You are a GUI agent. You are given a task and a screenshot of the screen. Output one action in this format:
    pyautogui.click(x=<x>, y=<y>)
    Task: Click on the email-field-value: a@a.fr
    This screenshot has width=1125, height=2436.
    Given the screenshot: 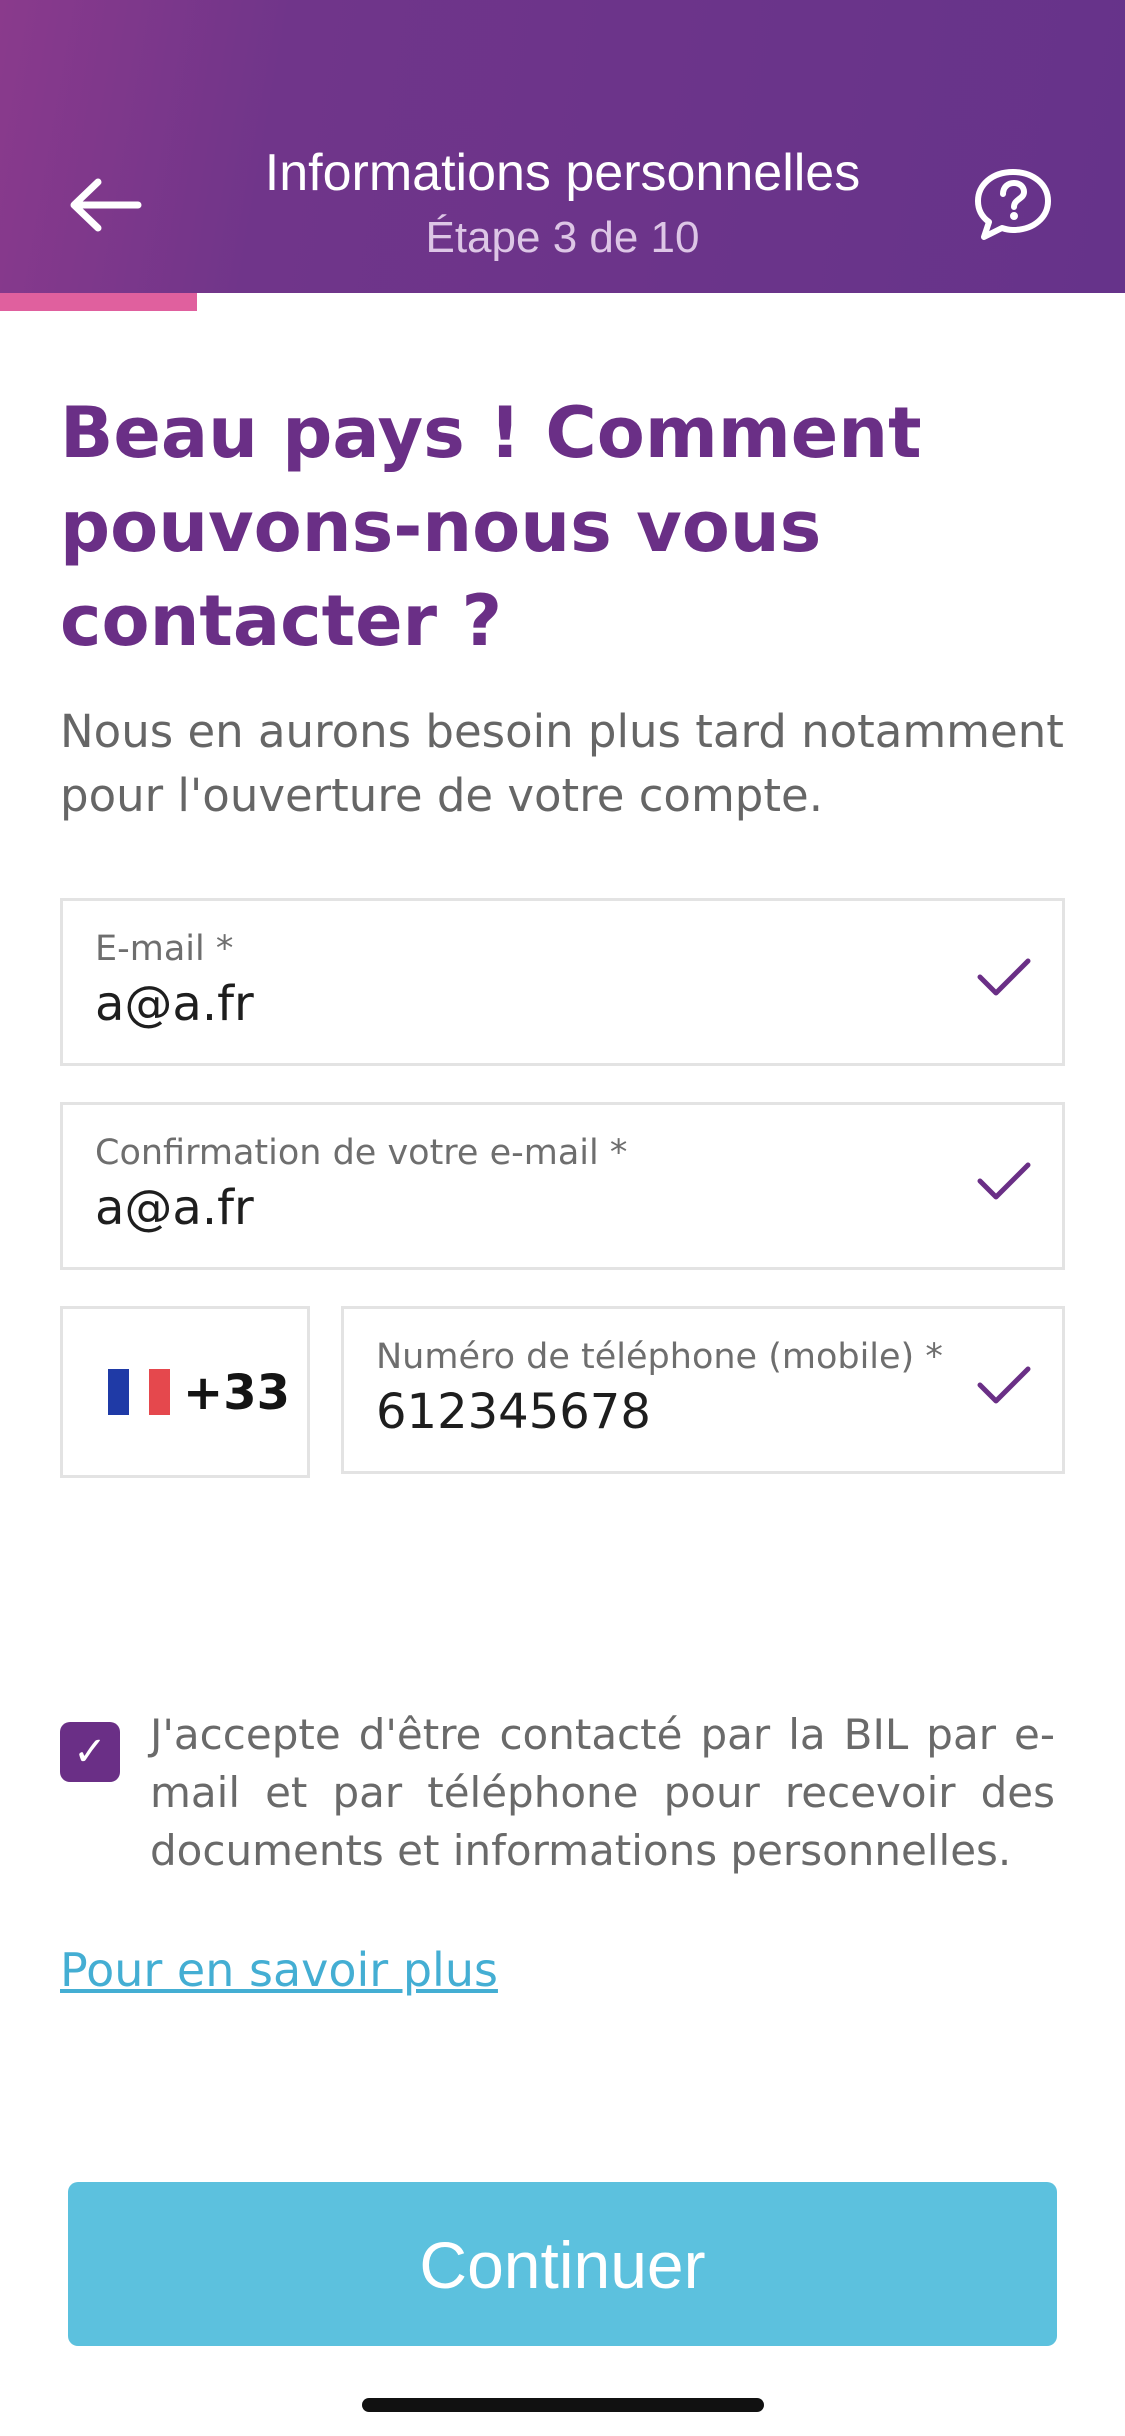 What is the action you would take?
    pyautogui.click(x=174, y=1004)
    